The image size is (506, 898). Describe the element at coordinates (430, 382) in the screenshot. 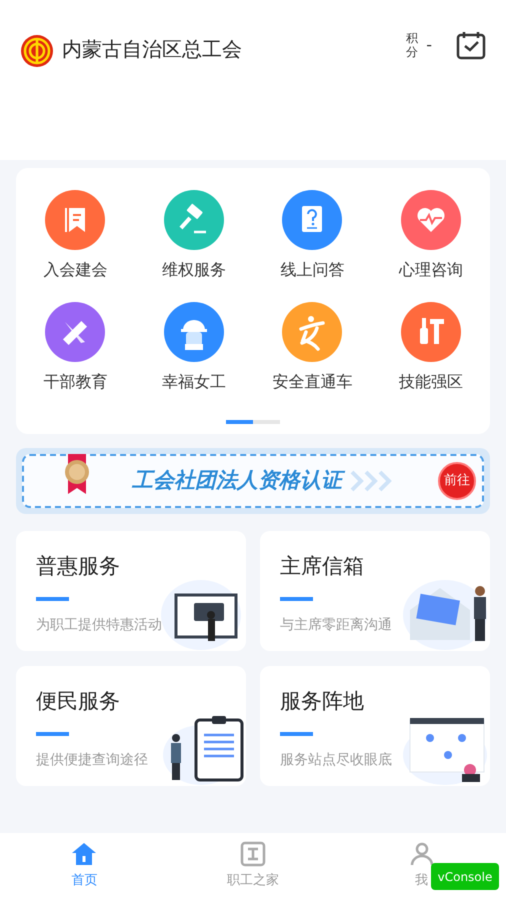

I see `shortcut-item: 技能强区` at that location.